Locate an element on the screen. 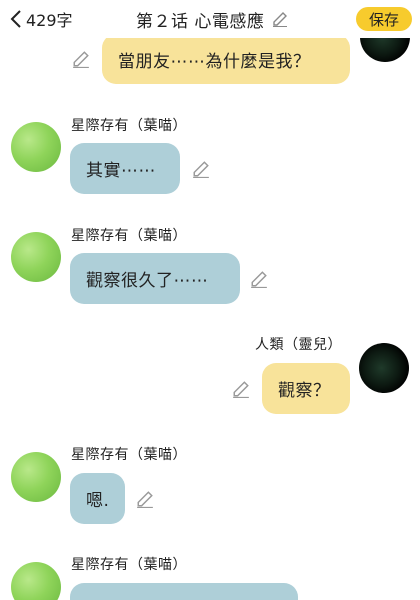  message-bubble: 其實⋯⋯ is located at coordinates (125, 168).